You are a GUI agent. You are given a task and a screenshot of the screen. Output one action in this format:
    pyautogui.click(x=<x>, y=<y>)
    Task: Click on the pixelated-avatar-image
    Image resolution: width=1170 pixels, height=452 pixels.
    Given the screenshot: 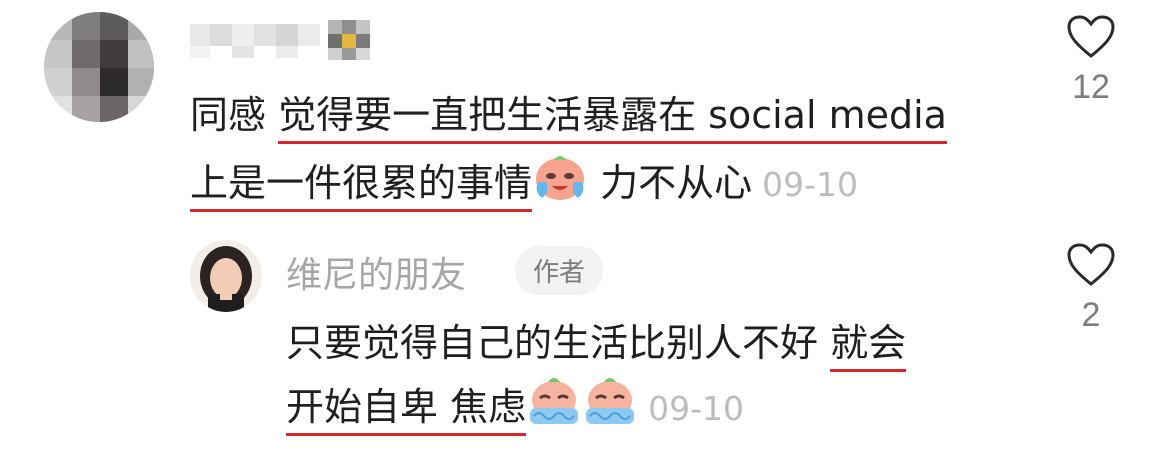 What is the action you would take?
    pyautogui.click(x=99, y=67)
    